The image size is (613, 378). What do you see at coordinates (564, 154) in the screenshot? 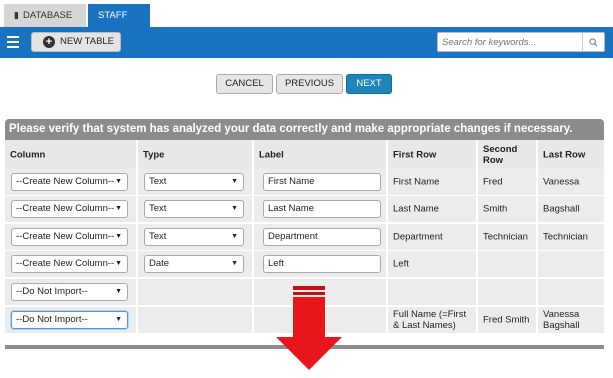
I see `header-last-row: Last Row` at bounding box center [564, 154].